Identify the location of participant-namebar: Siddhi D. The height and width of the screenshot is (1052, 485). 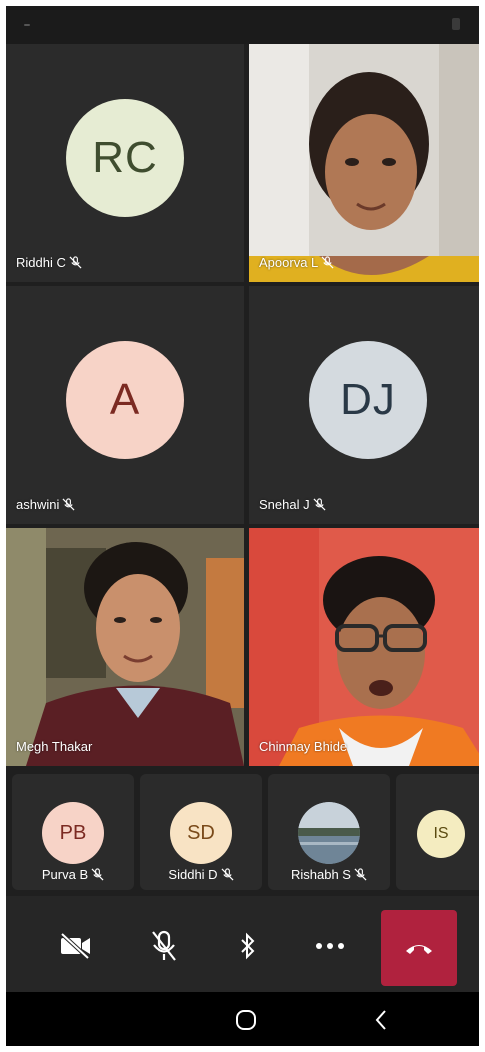
(201, 874).